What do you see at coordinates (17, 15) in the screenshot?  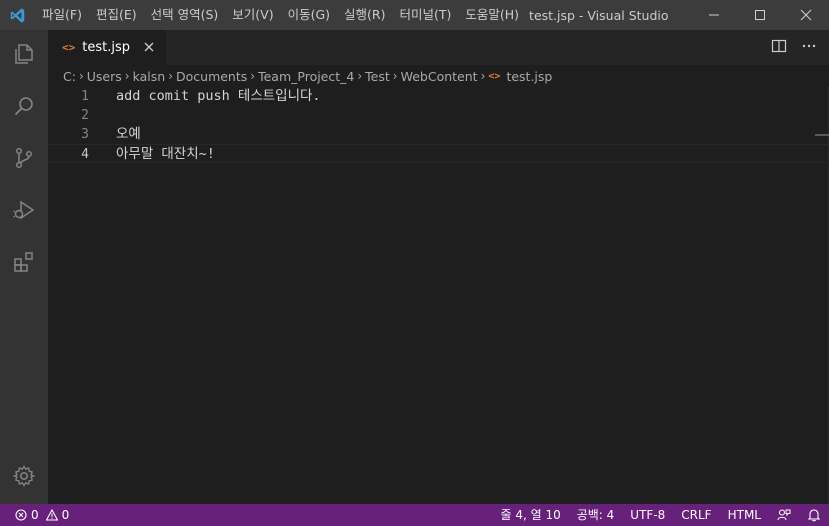 I see `vscode-logo-icon` at bounding box center [17, 15].